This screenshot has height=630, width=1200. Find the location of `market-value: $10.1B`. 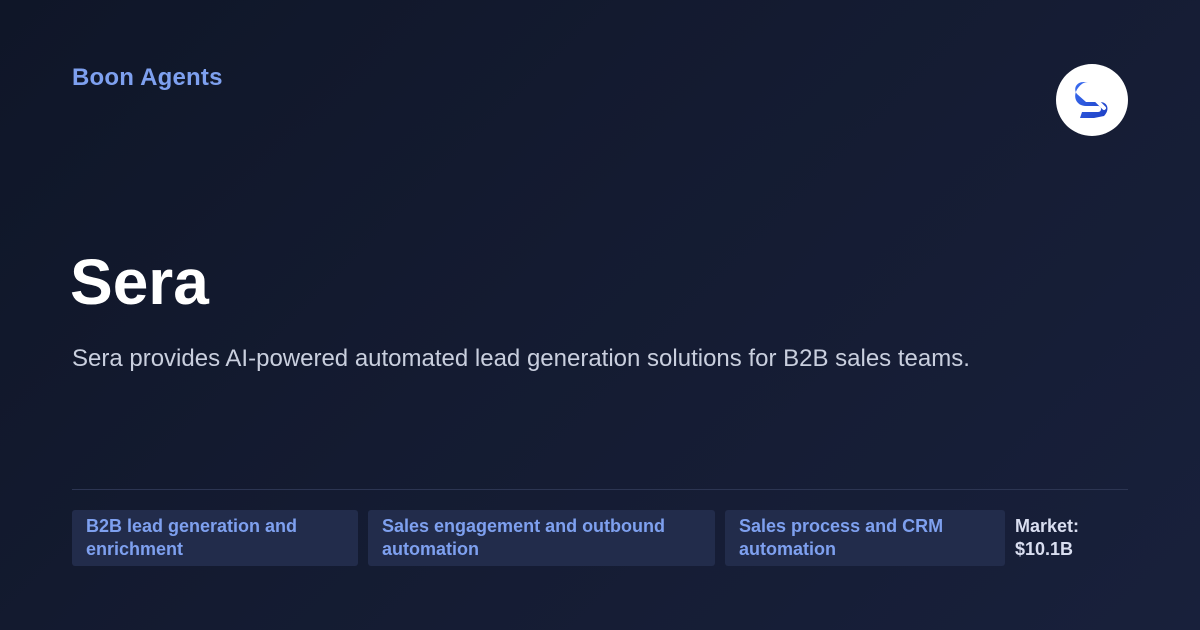

market-value: $10.1B is located at coordinates (1044, 549).